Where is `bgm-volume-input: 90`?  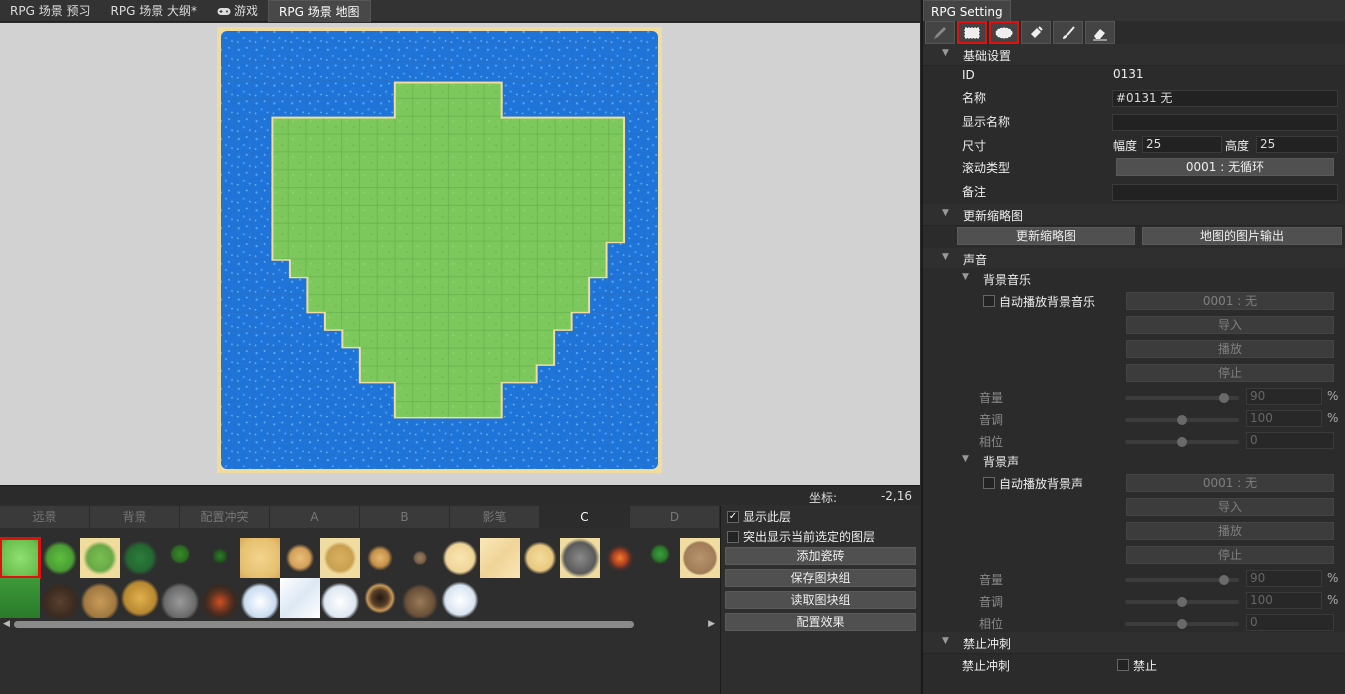 bgm-volume-input: 90 is located at coordinates (1284, 396).